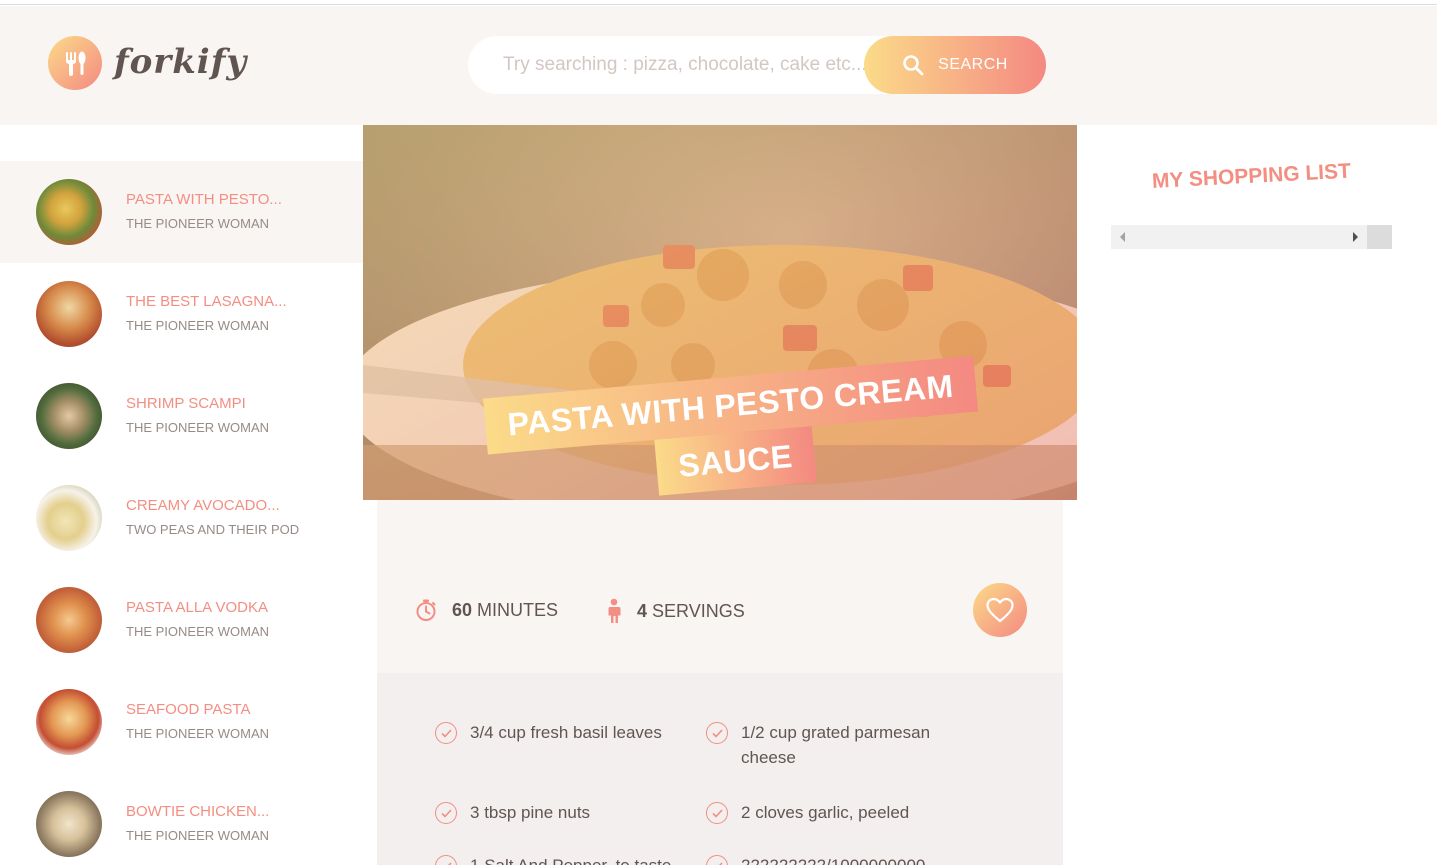  I want to click on recipe-minutes: 60, so click(462, 609).